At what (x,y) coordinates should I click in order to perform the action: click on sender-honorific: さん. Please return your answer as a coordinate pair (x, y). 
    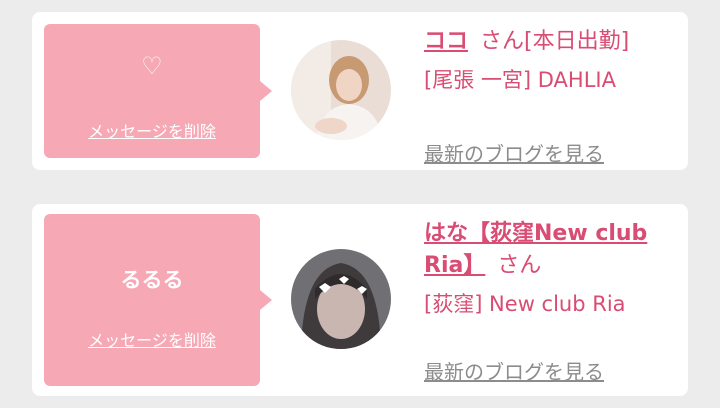
    Looking at the image, I should click on (519, 265).